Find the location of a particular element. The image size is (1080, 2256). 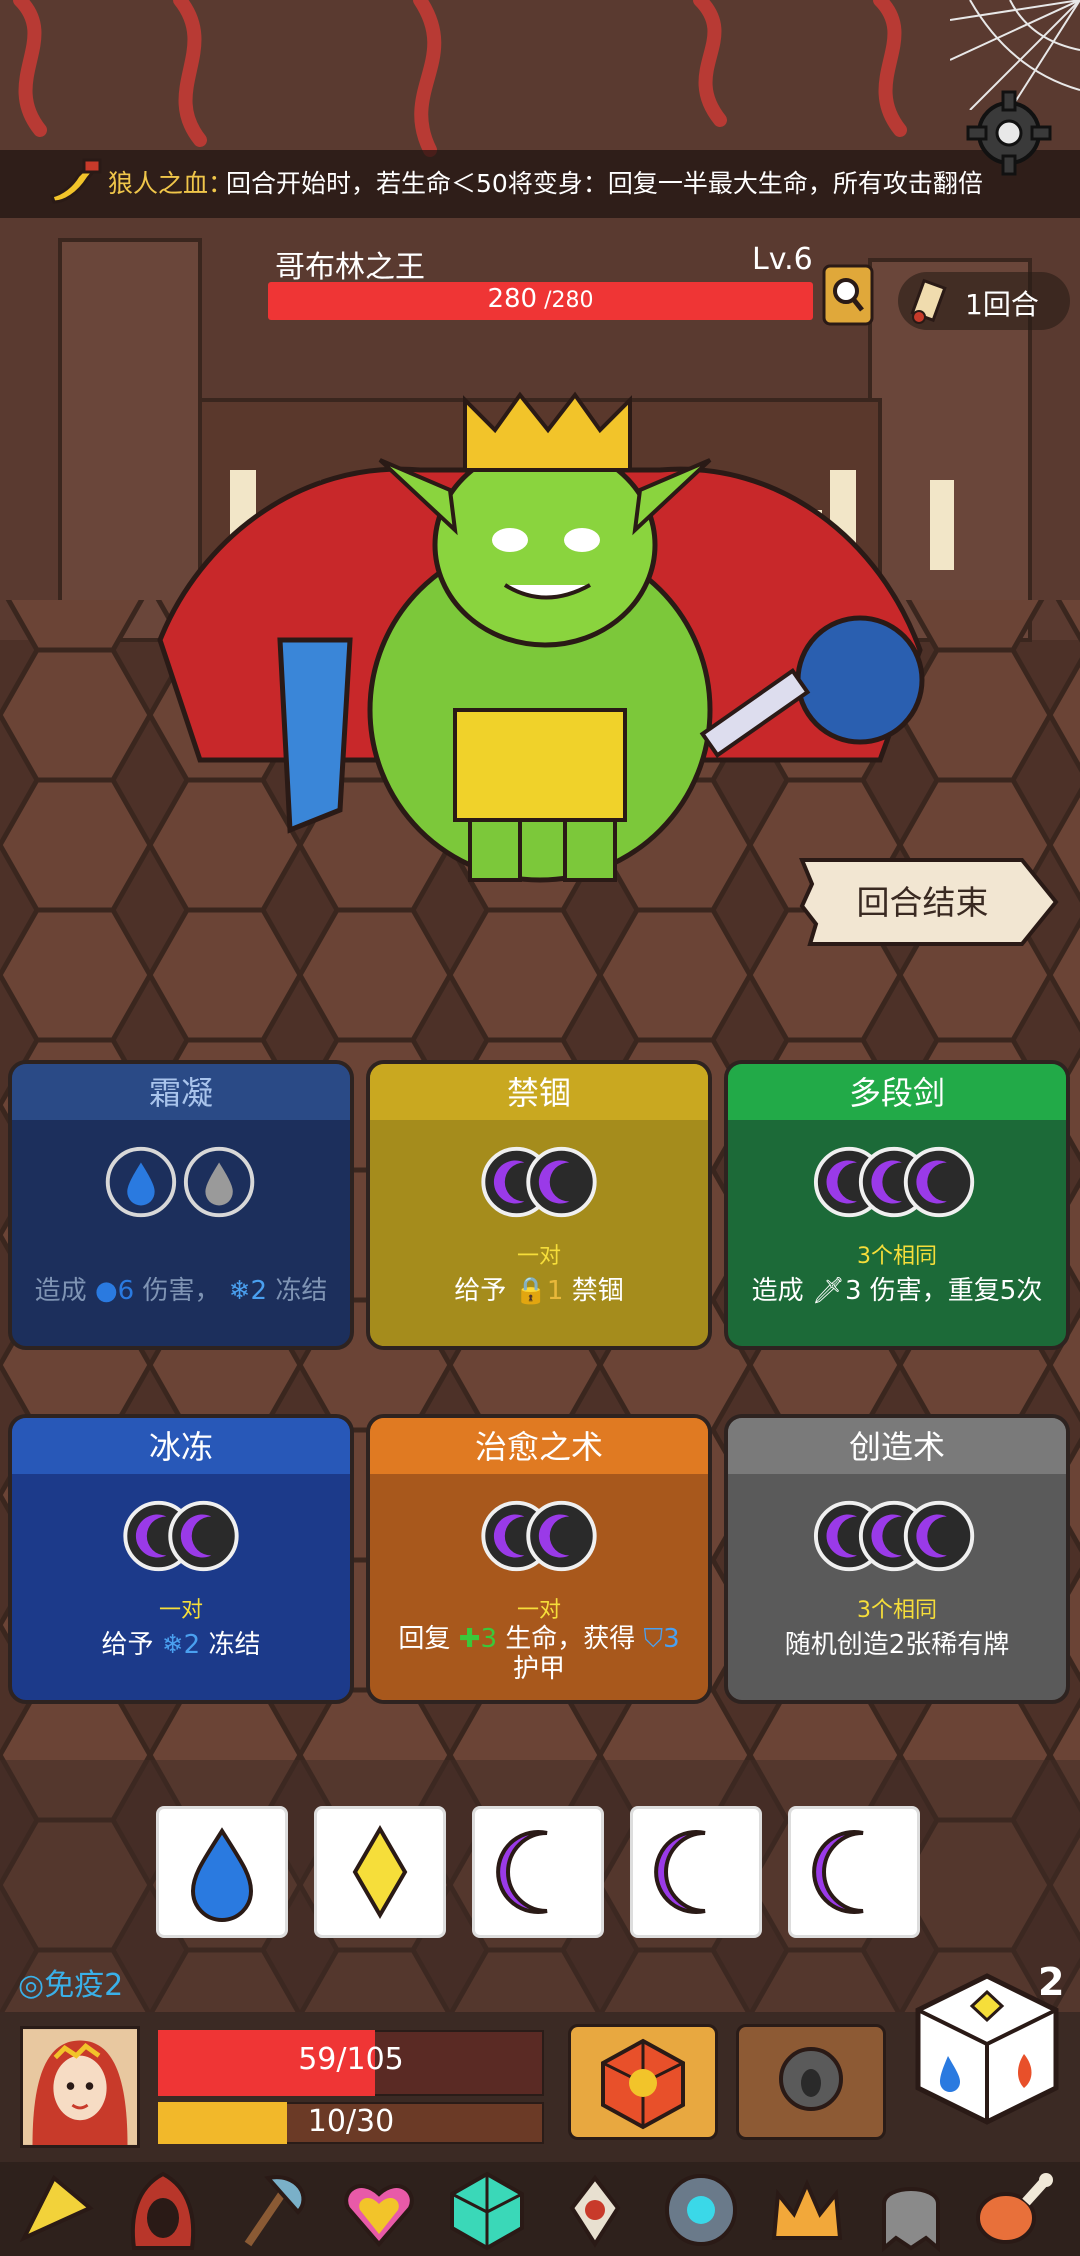

card-frost: 霜凝 造成 ●6 伤害， ❄2 冻结 is located at coordinates (181, 1205).